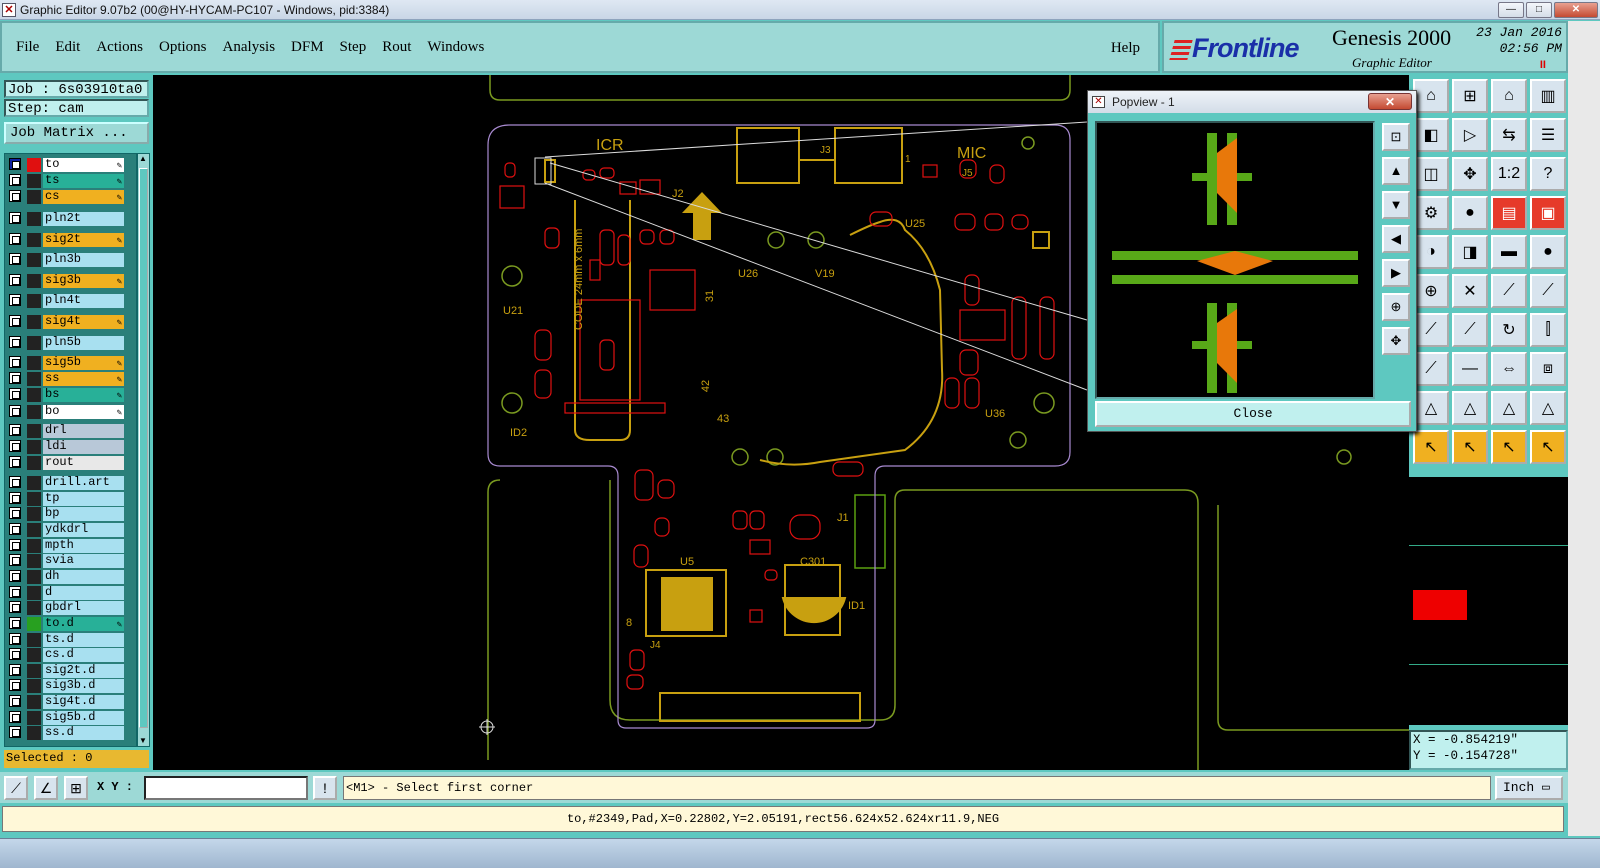  Describe the element at coordinates (1431, 408) in the screenshot. I see `triangle-icon: △` at that location.